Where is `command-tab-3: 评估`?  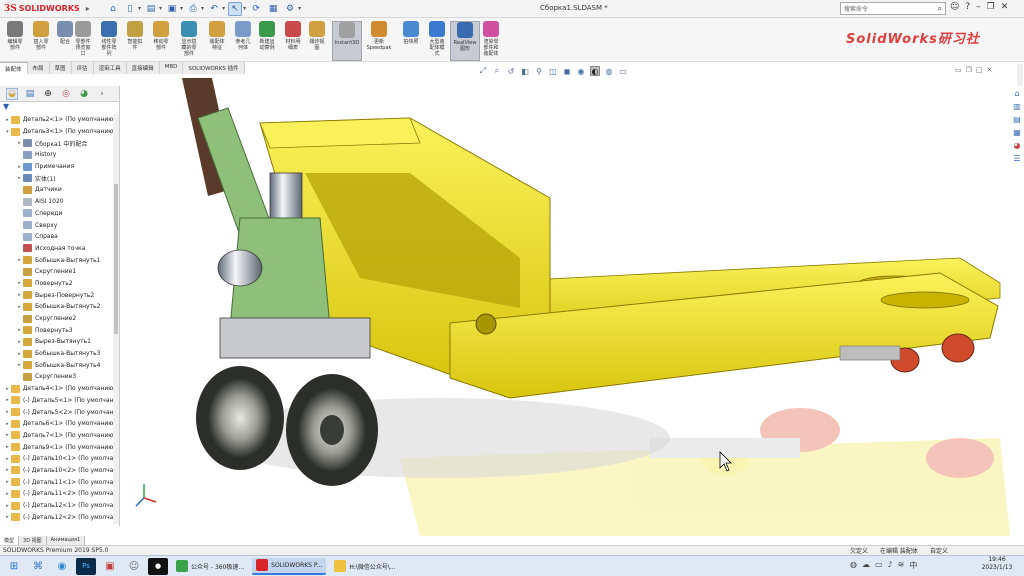
command-tab-3: 评估 is located at coordinates (82, 68).